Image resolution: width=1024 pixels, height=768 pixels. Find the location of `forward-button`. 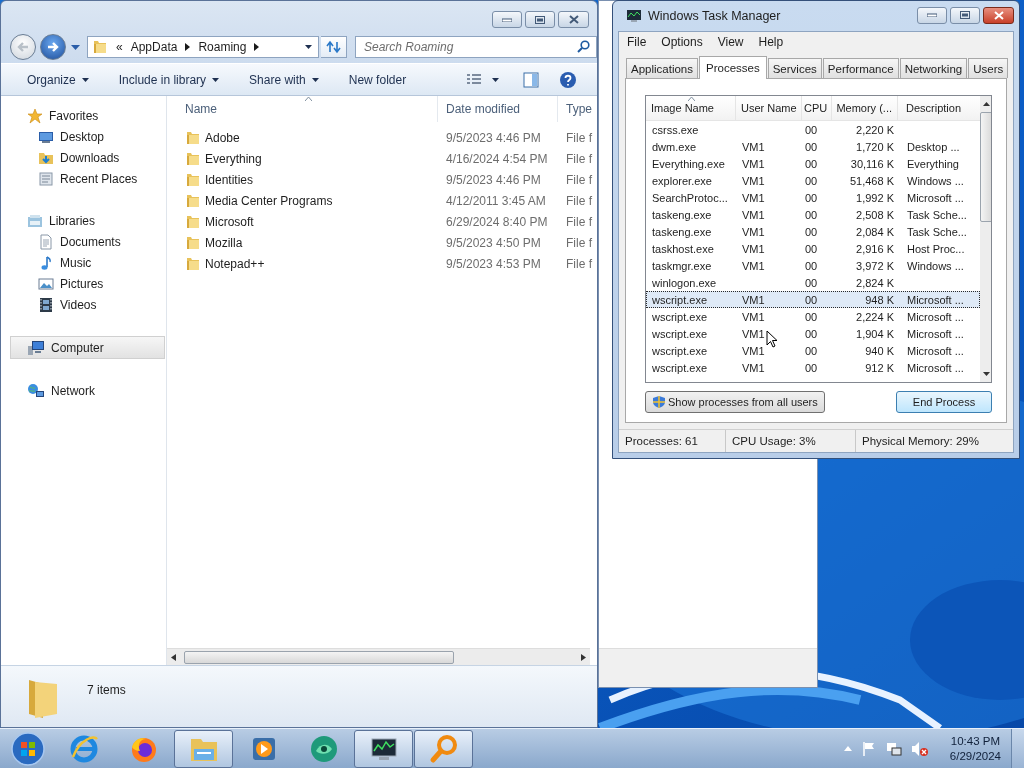

forward-button is located at coordinates (53, 47).